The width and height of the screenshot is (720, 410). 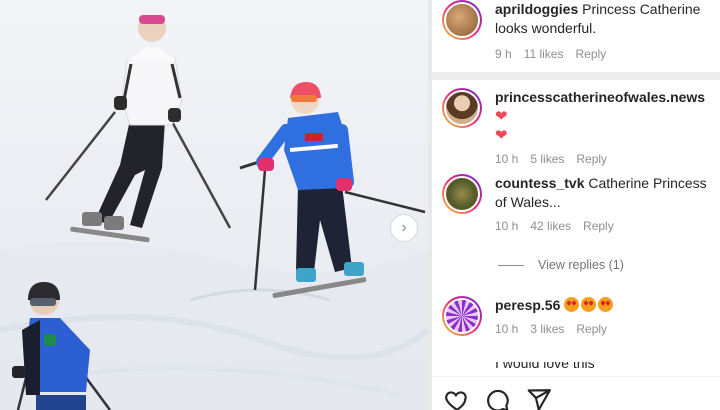 What do you see at coordinates (547, 329) in the screenshot?
I see `comment-likes: 3 likes` at bounding box center [547, 329].